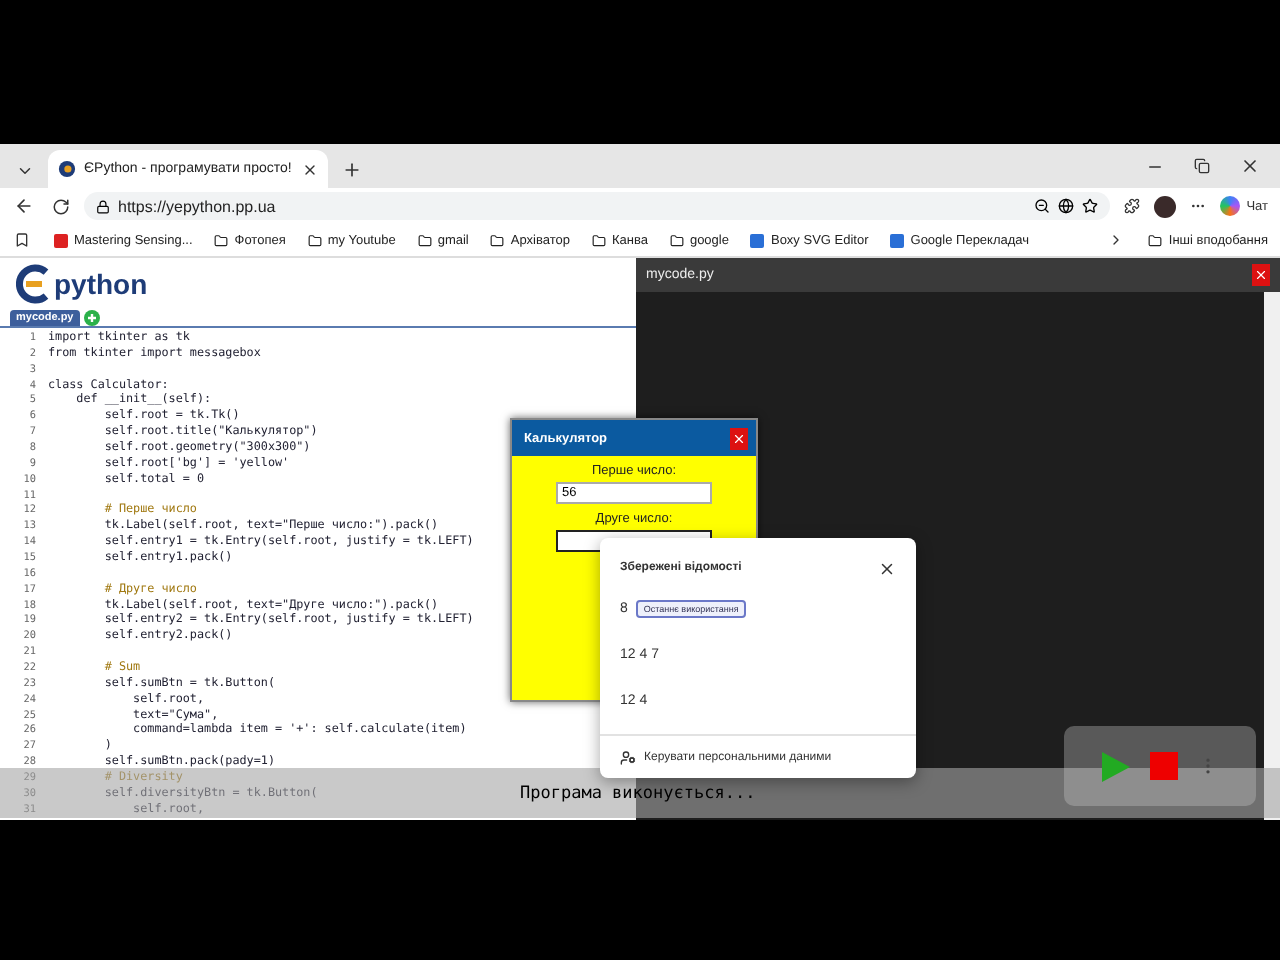 This screenshot has width=1280, height=960. Describe the element at coordinates (597, 206) in the screenshot. I see `address-field: https://yepython.pp.ua` at that location.